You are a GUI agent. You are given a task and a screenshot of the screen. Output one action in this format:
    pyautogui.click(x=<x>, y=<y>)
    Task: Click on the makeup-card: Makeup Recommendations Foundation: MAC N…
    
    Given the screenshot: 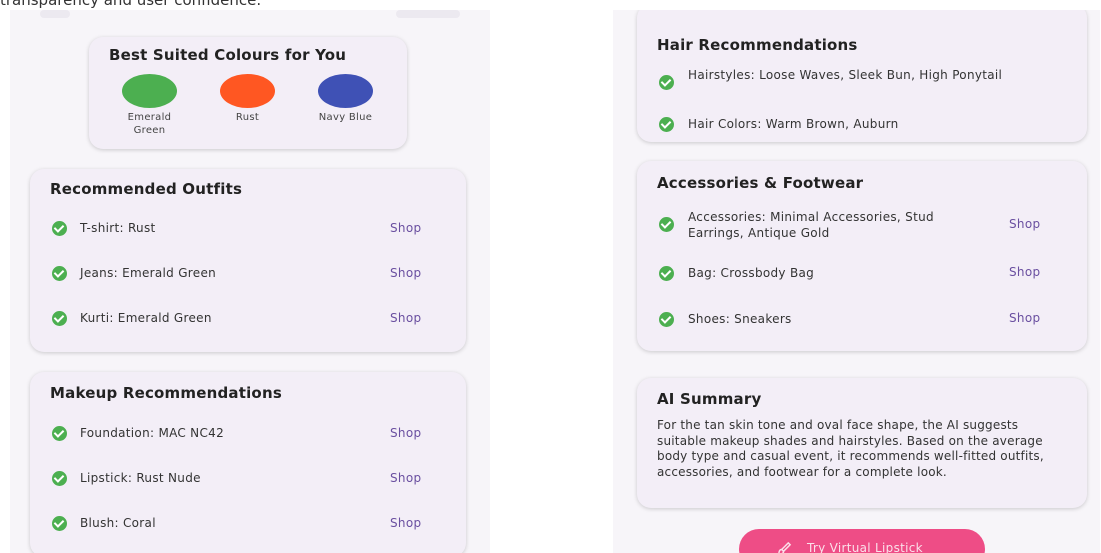 What is the action you would take?
    pyautogui.click(x=248, y=462)
    